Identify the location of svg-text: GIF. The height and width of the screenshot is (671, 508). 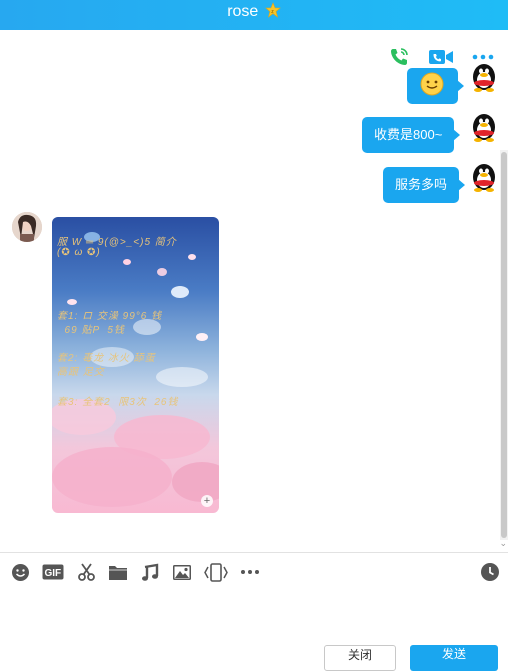
(53, 573).